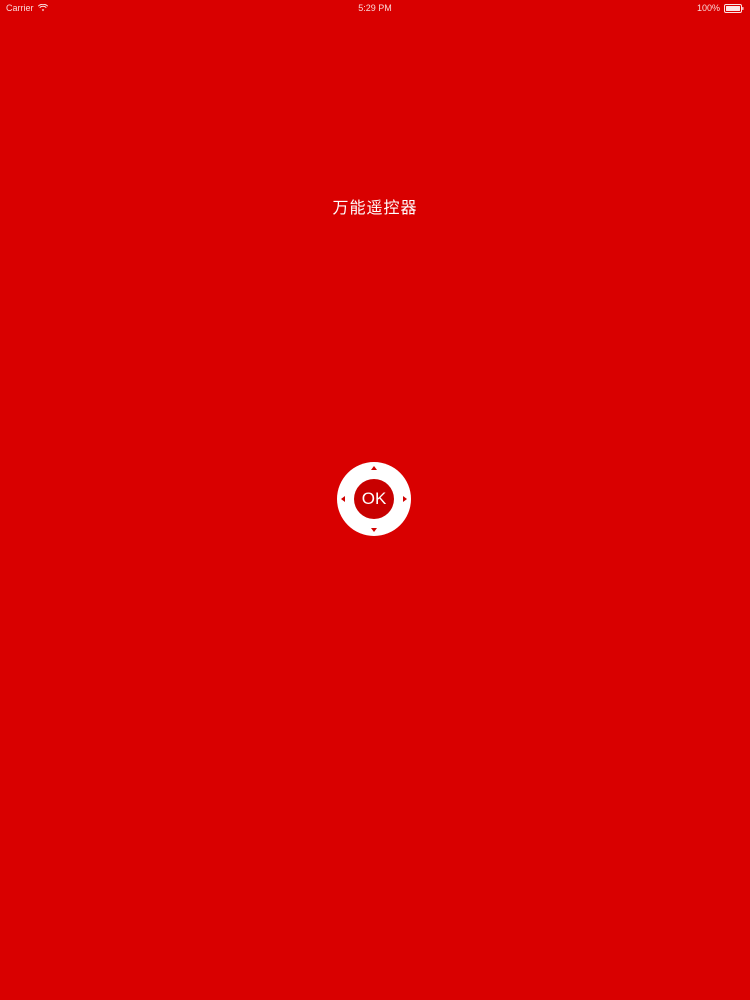  I want to click on battery-icon, so click(734, 8).